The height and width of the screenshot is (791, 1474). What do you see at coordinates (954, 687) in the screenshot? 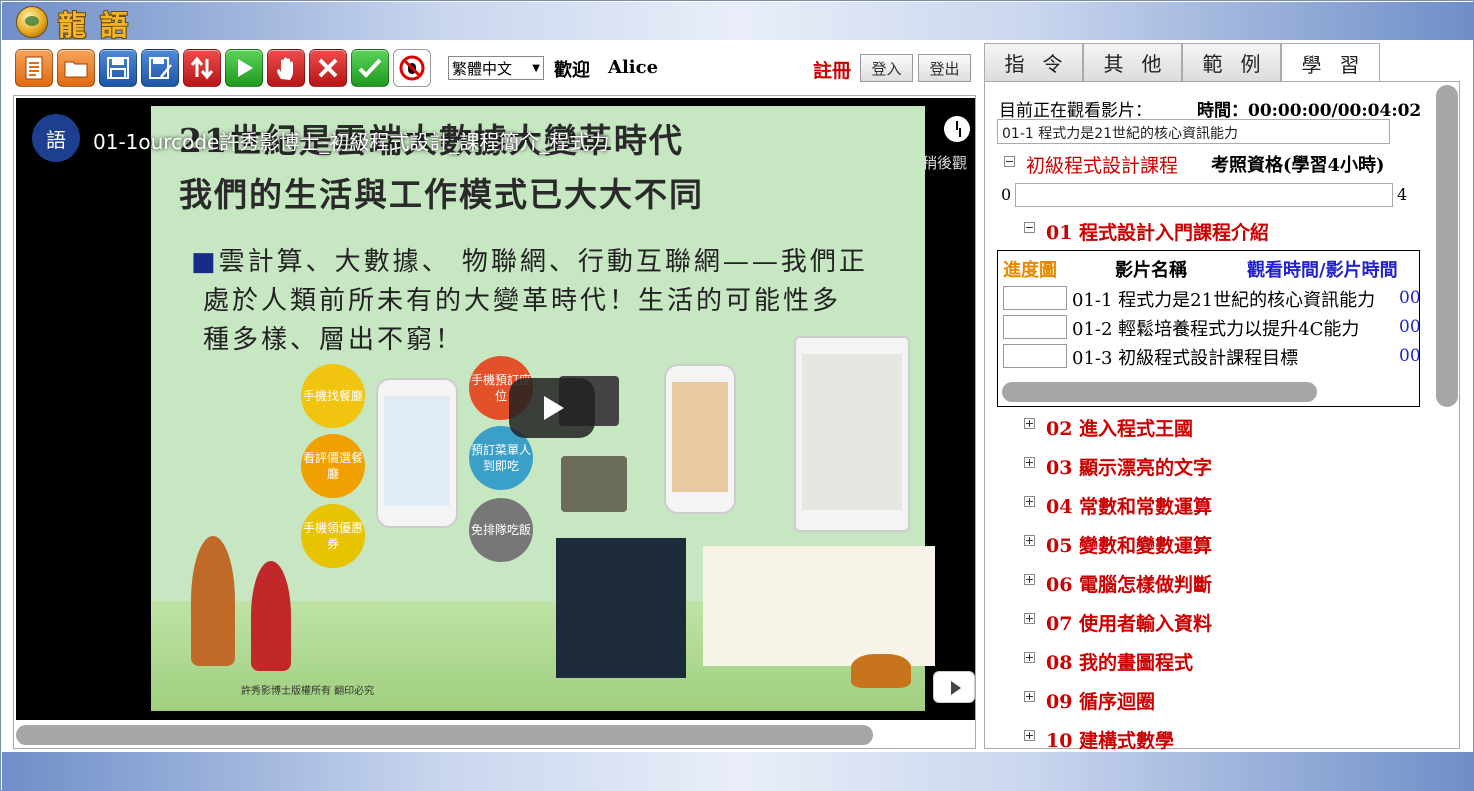
I see `youtube-logo-icon` at bounding box center [954, 687].